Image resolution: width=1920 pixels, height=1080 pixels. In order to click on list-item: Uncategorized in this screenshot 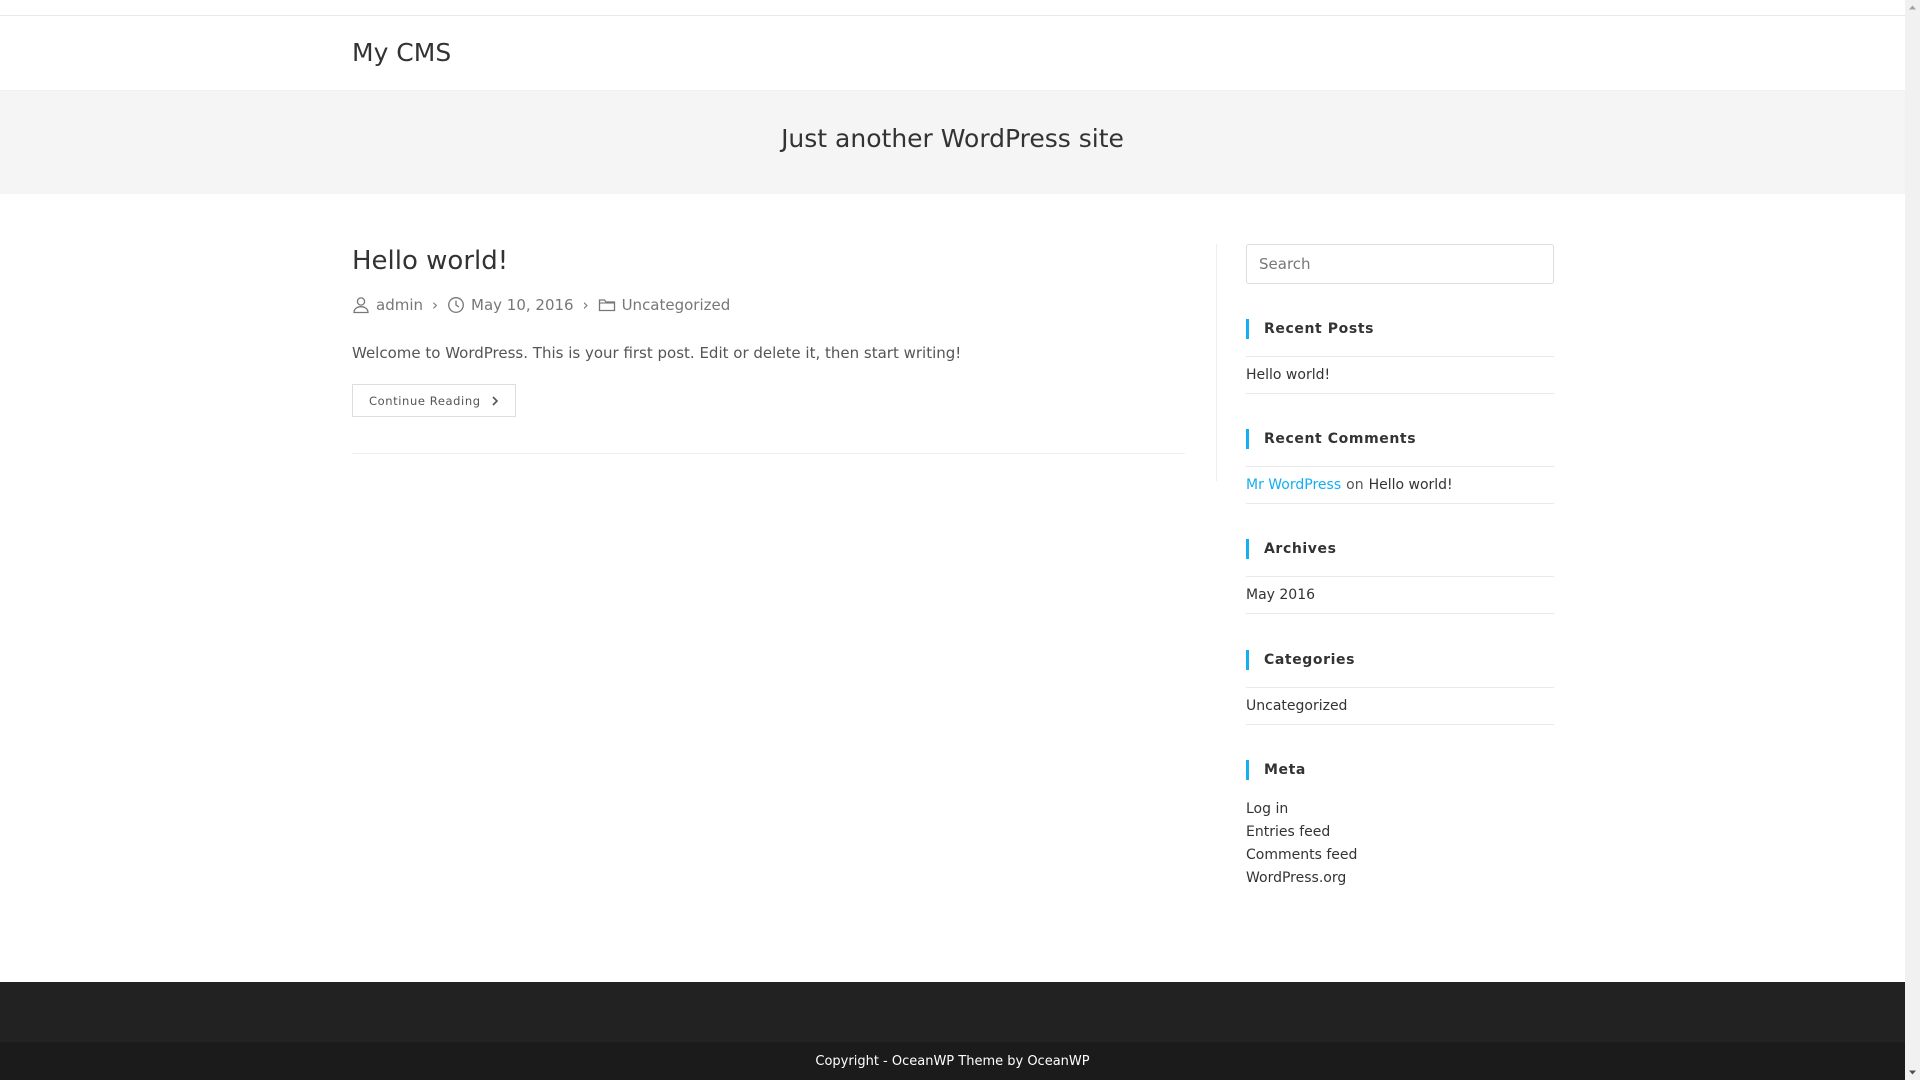, I will do `click(1400, 706)`.